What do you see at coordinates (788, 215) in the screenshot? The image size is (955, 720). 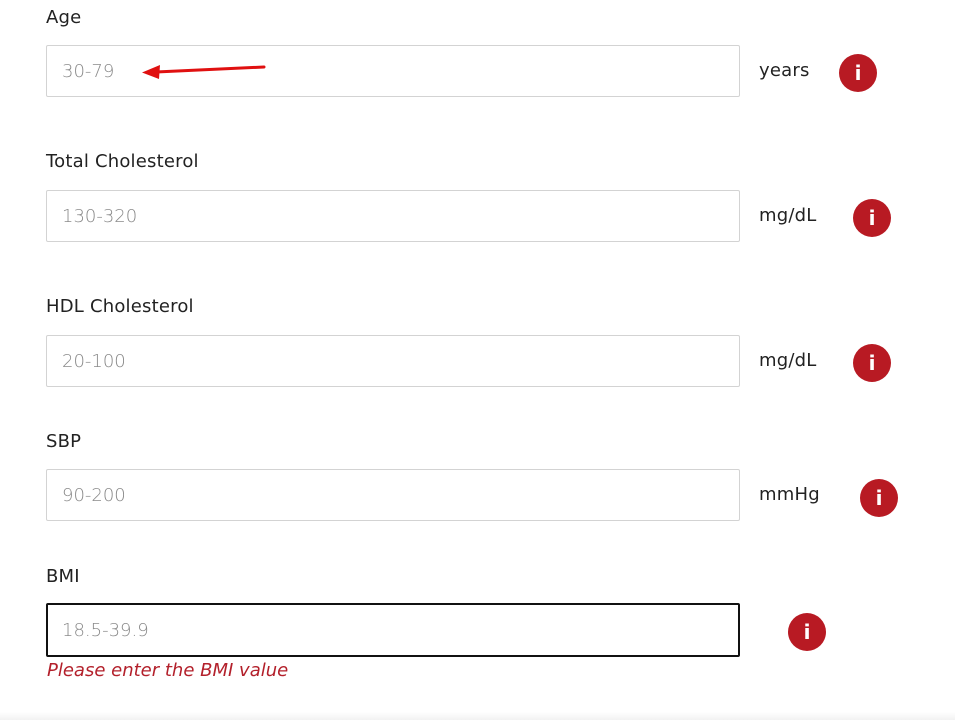 I see `total-cholesterol-unit: mg/dL` at bounding box center [788, 215].